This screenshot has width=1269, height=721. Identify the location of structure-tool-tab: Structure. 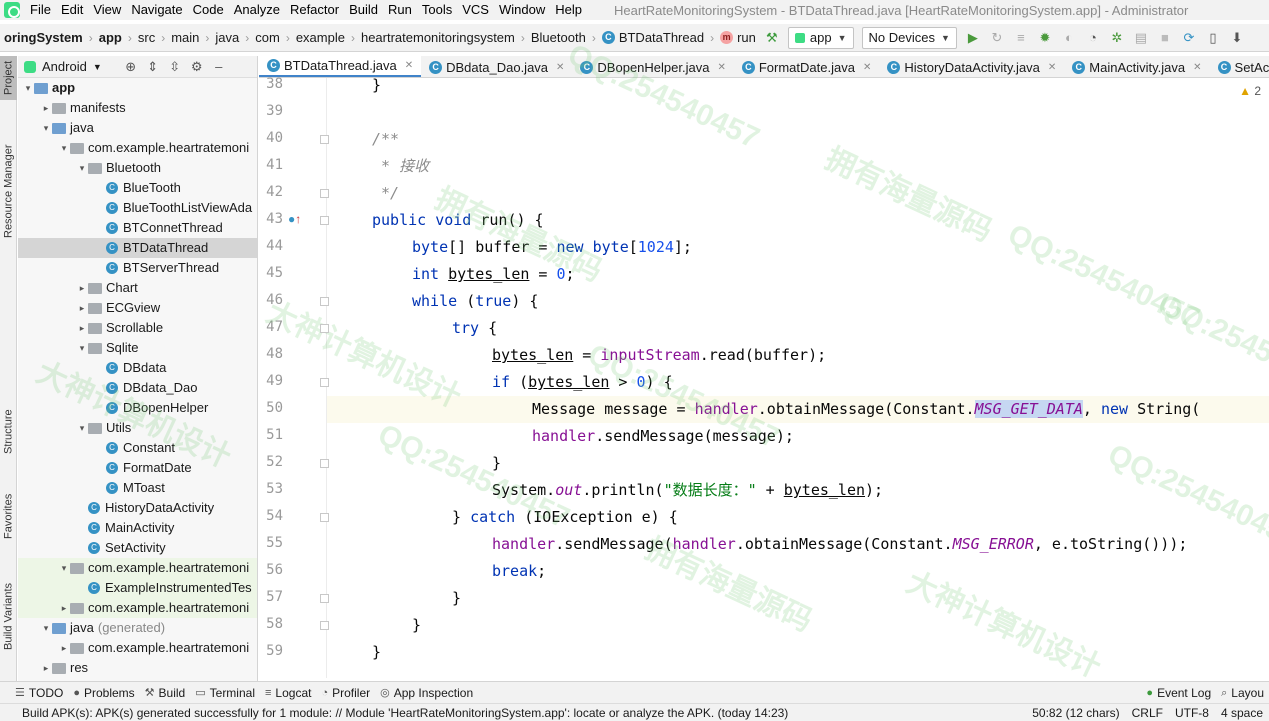
(8, 432).